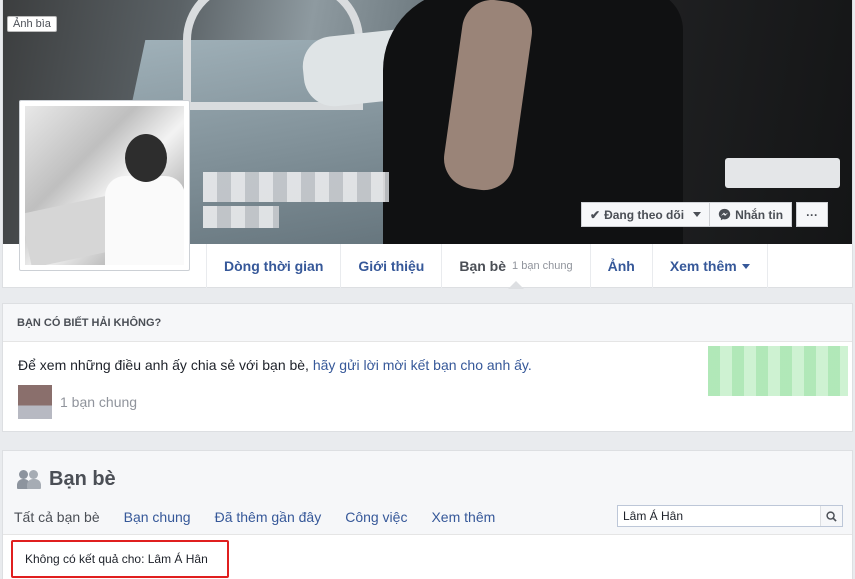 This screenshot has height=579, width=855. Describe the element at coordinates (99, 402) in the screenshot. I see `mutual-friends-label: 1 bạn chung` at that location.